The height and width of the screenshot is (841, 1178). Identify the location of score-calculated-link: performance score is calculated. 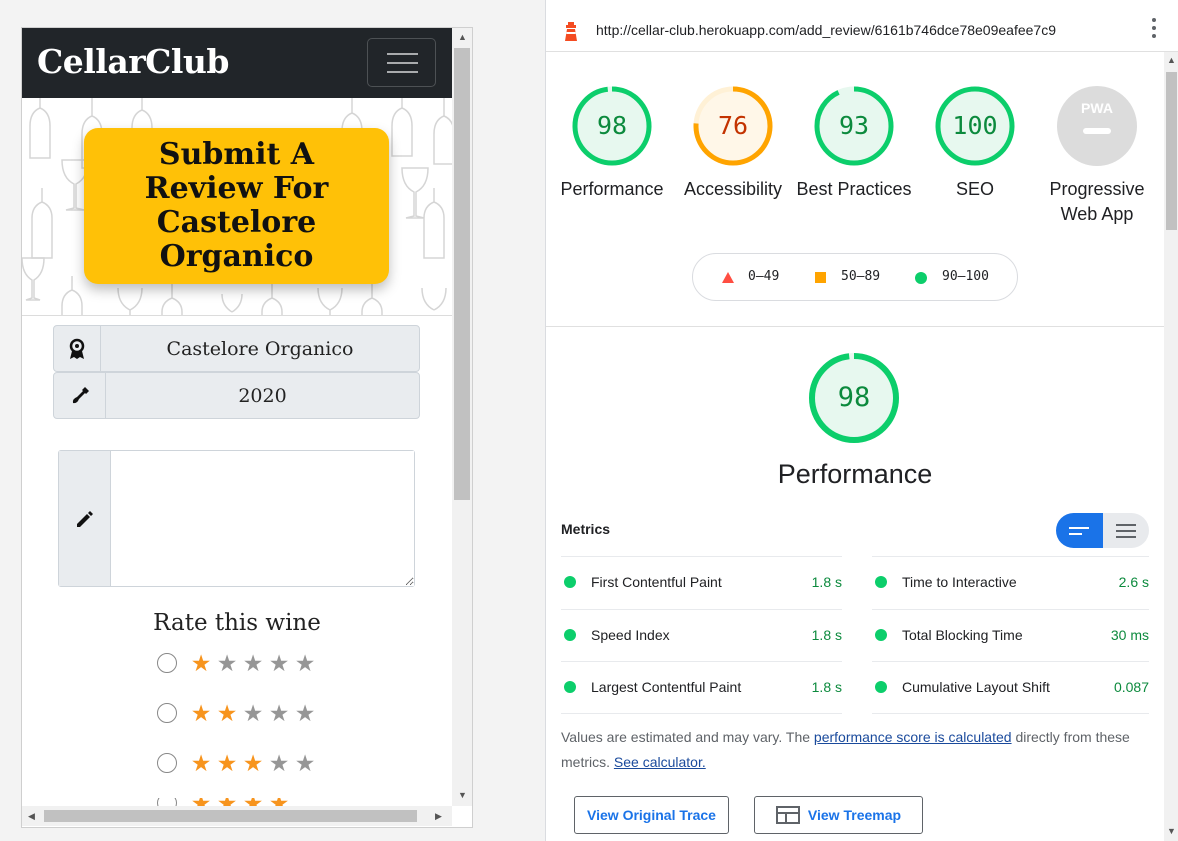
(913, 737).